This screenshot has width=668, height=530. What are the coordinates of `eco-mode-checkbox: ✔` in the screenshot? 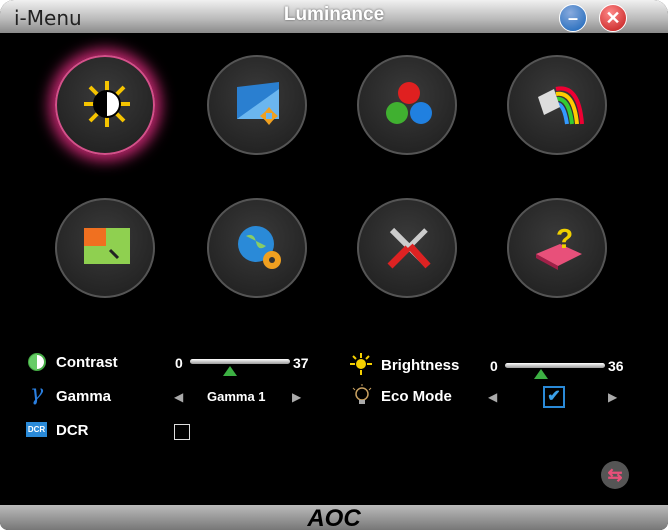 It's located at (554, 397).